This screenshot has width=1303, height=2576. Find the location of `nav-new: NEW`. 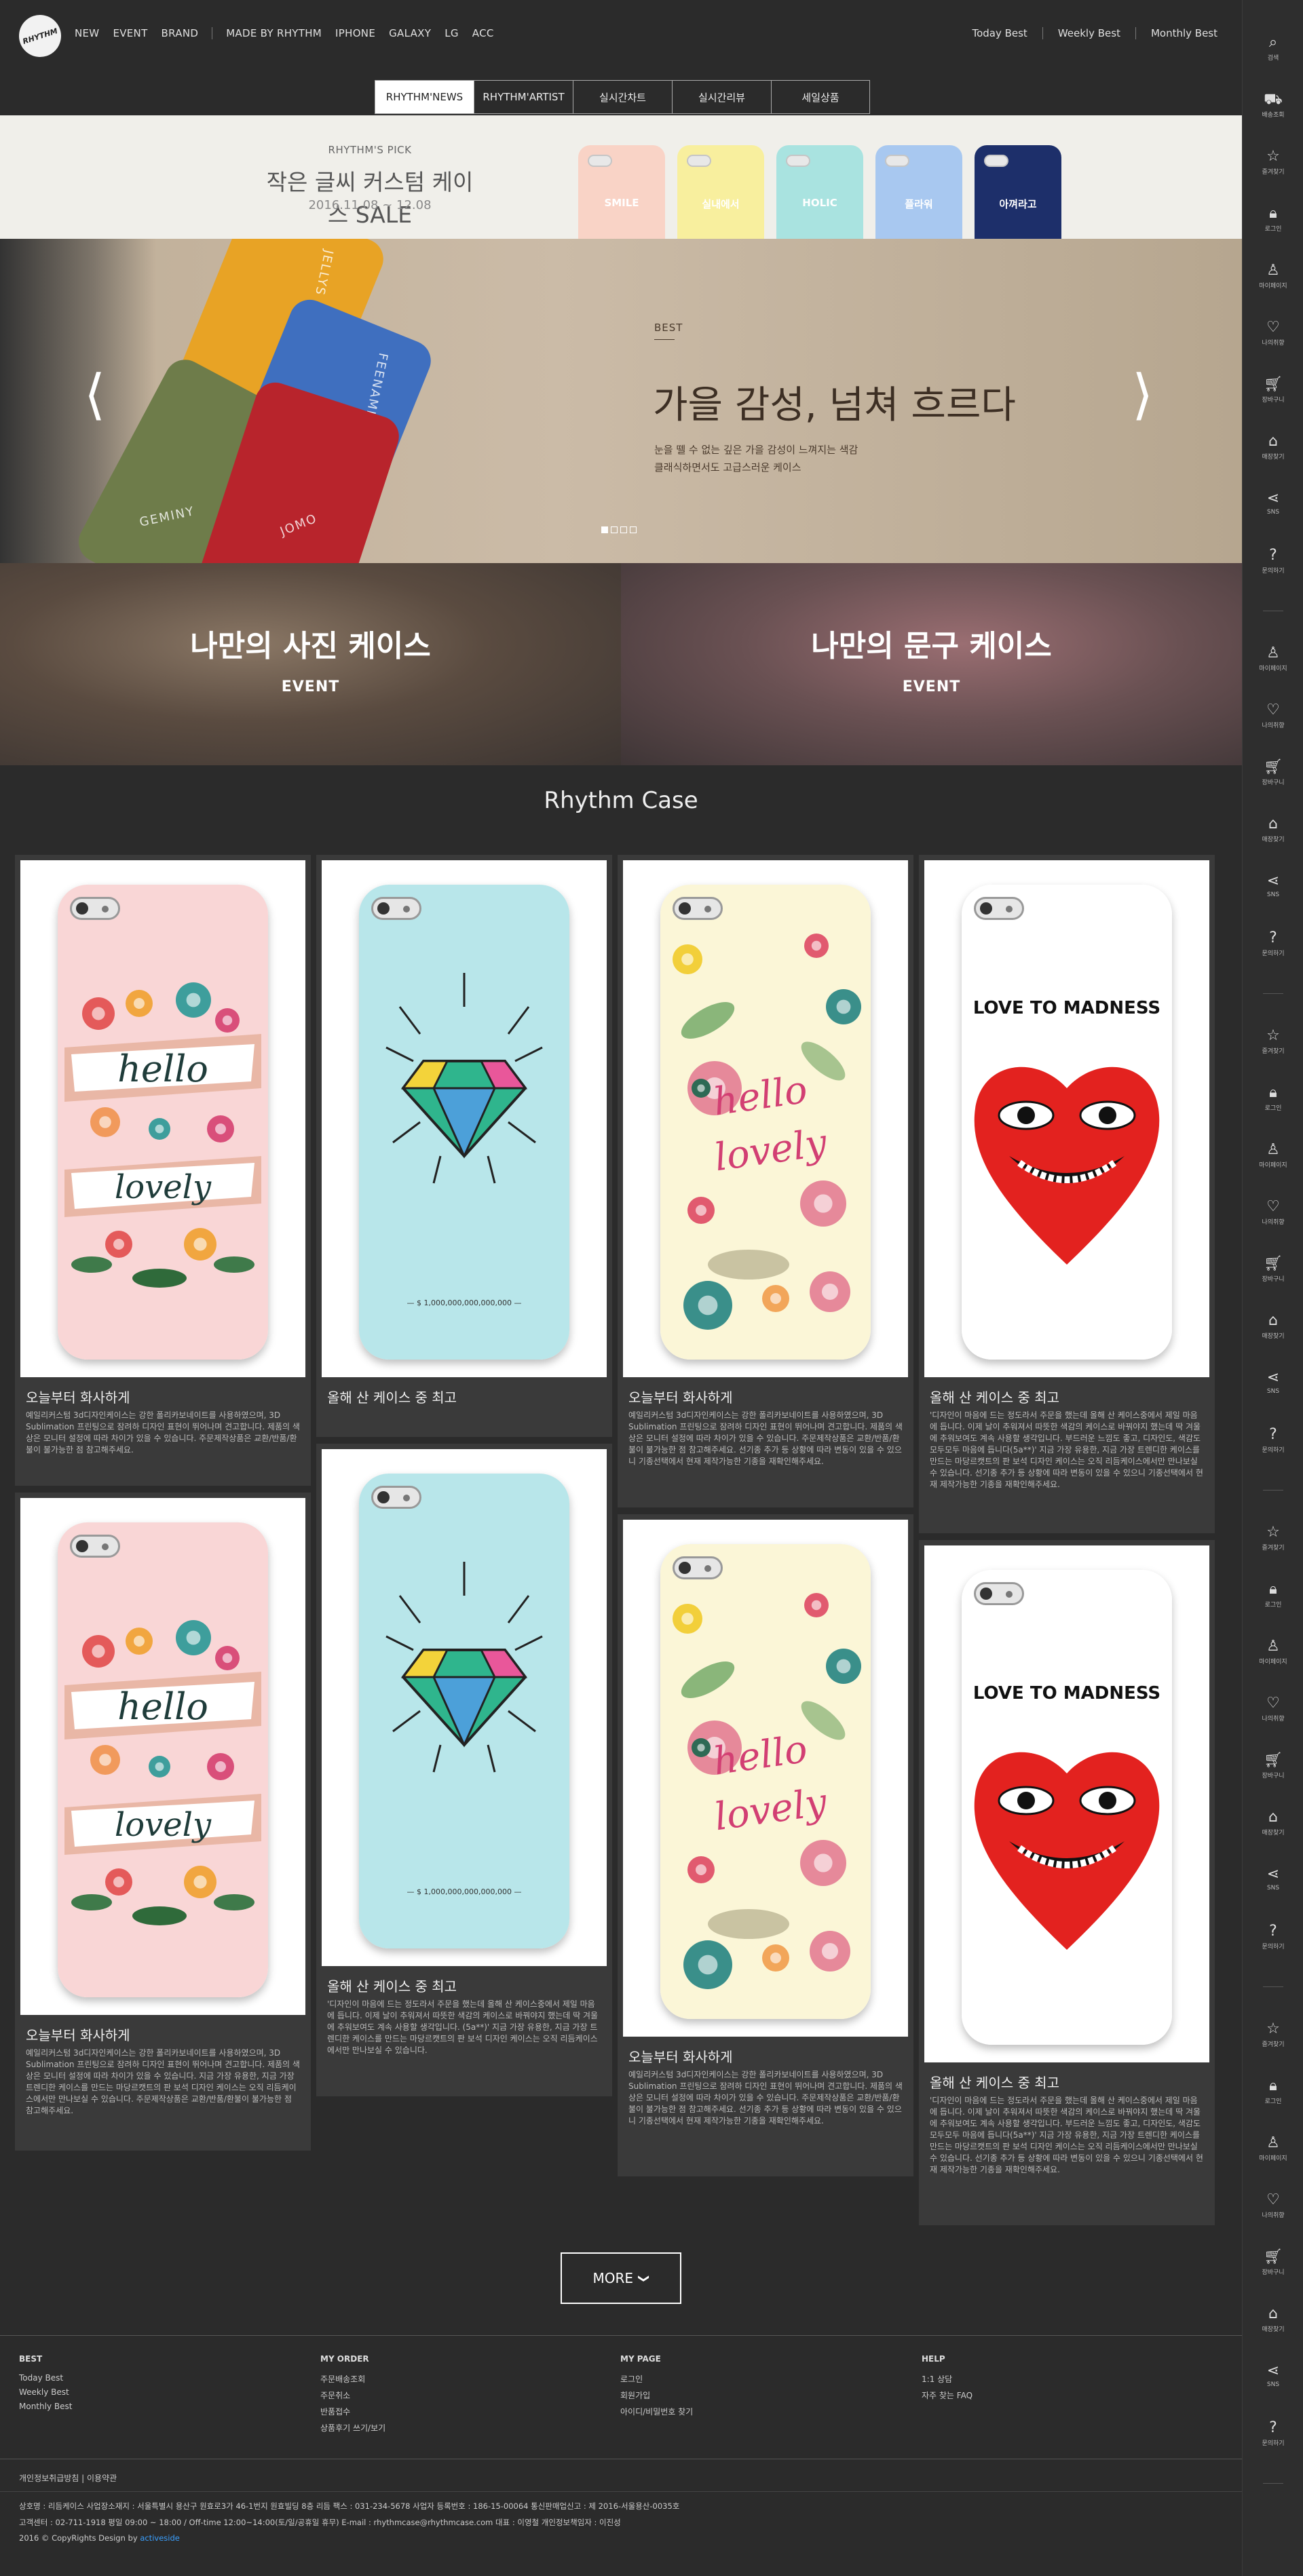

nav-new: NEW is located at coordinates (87, 33).